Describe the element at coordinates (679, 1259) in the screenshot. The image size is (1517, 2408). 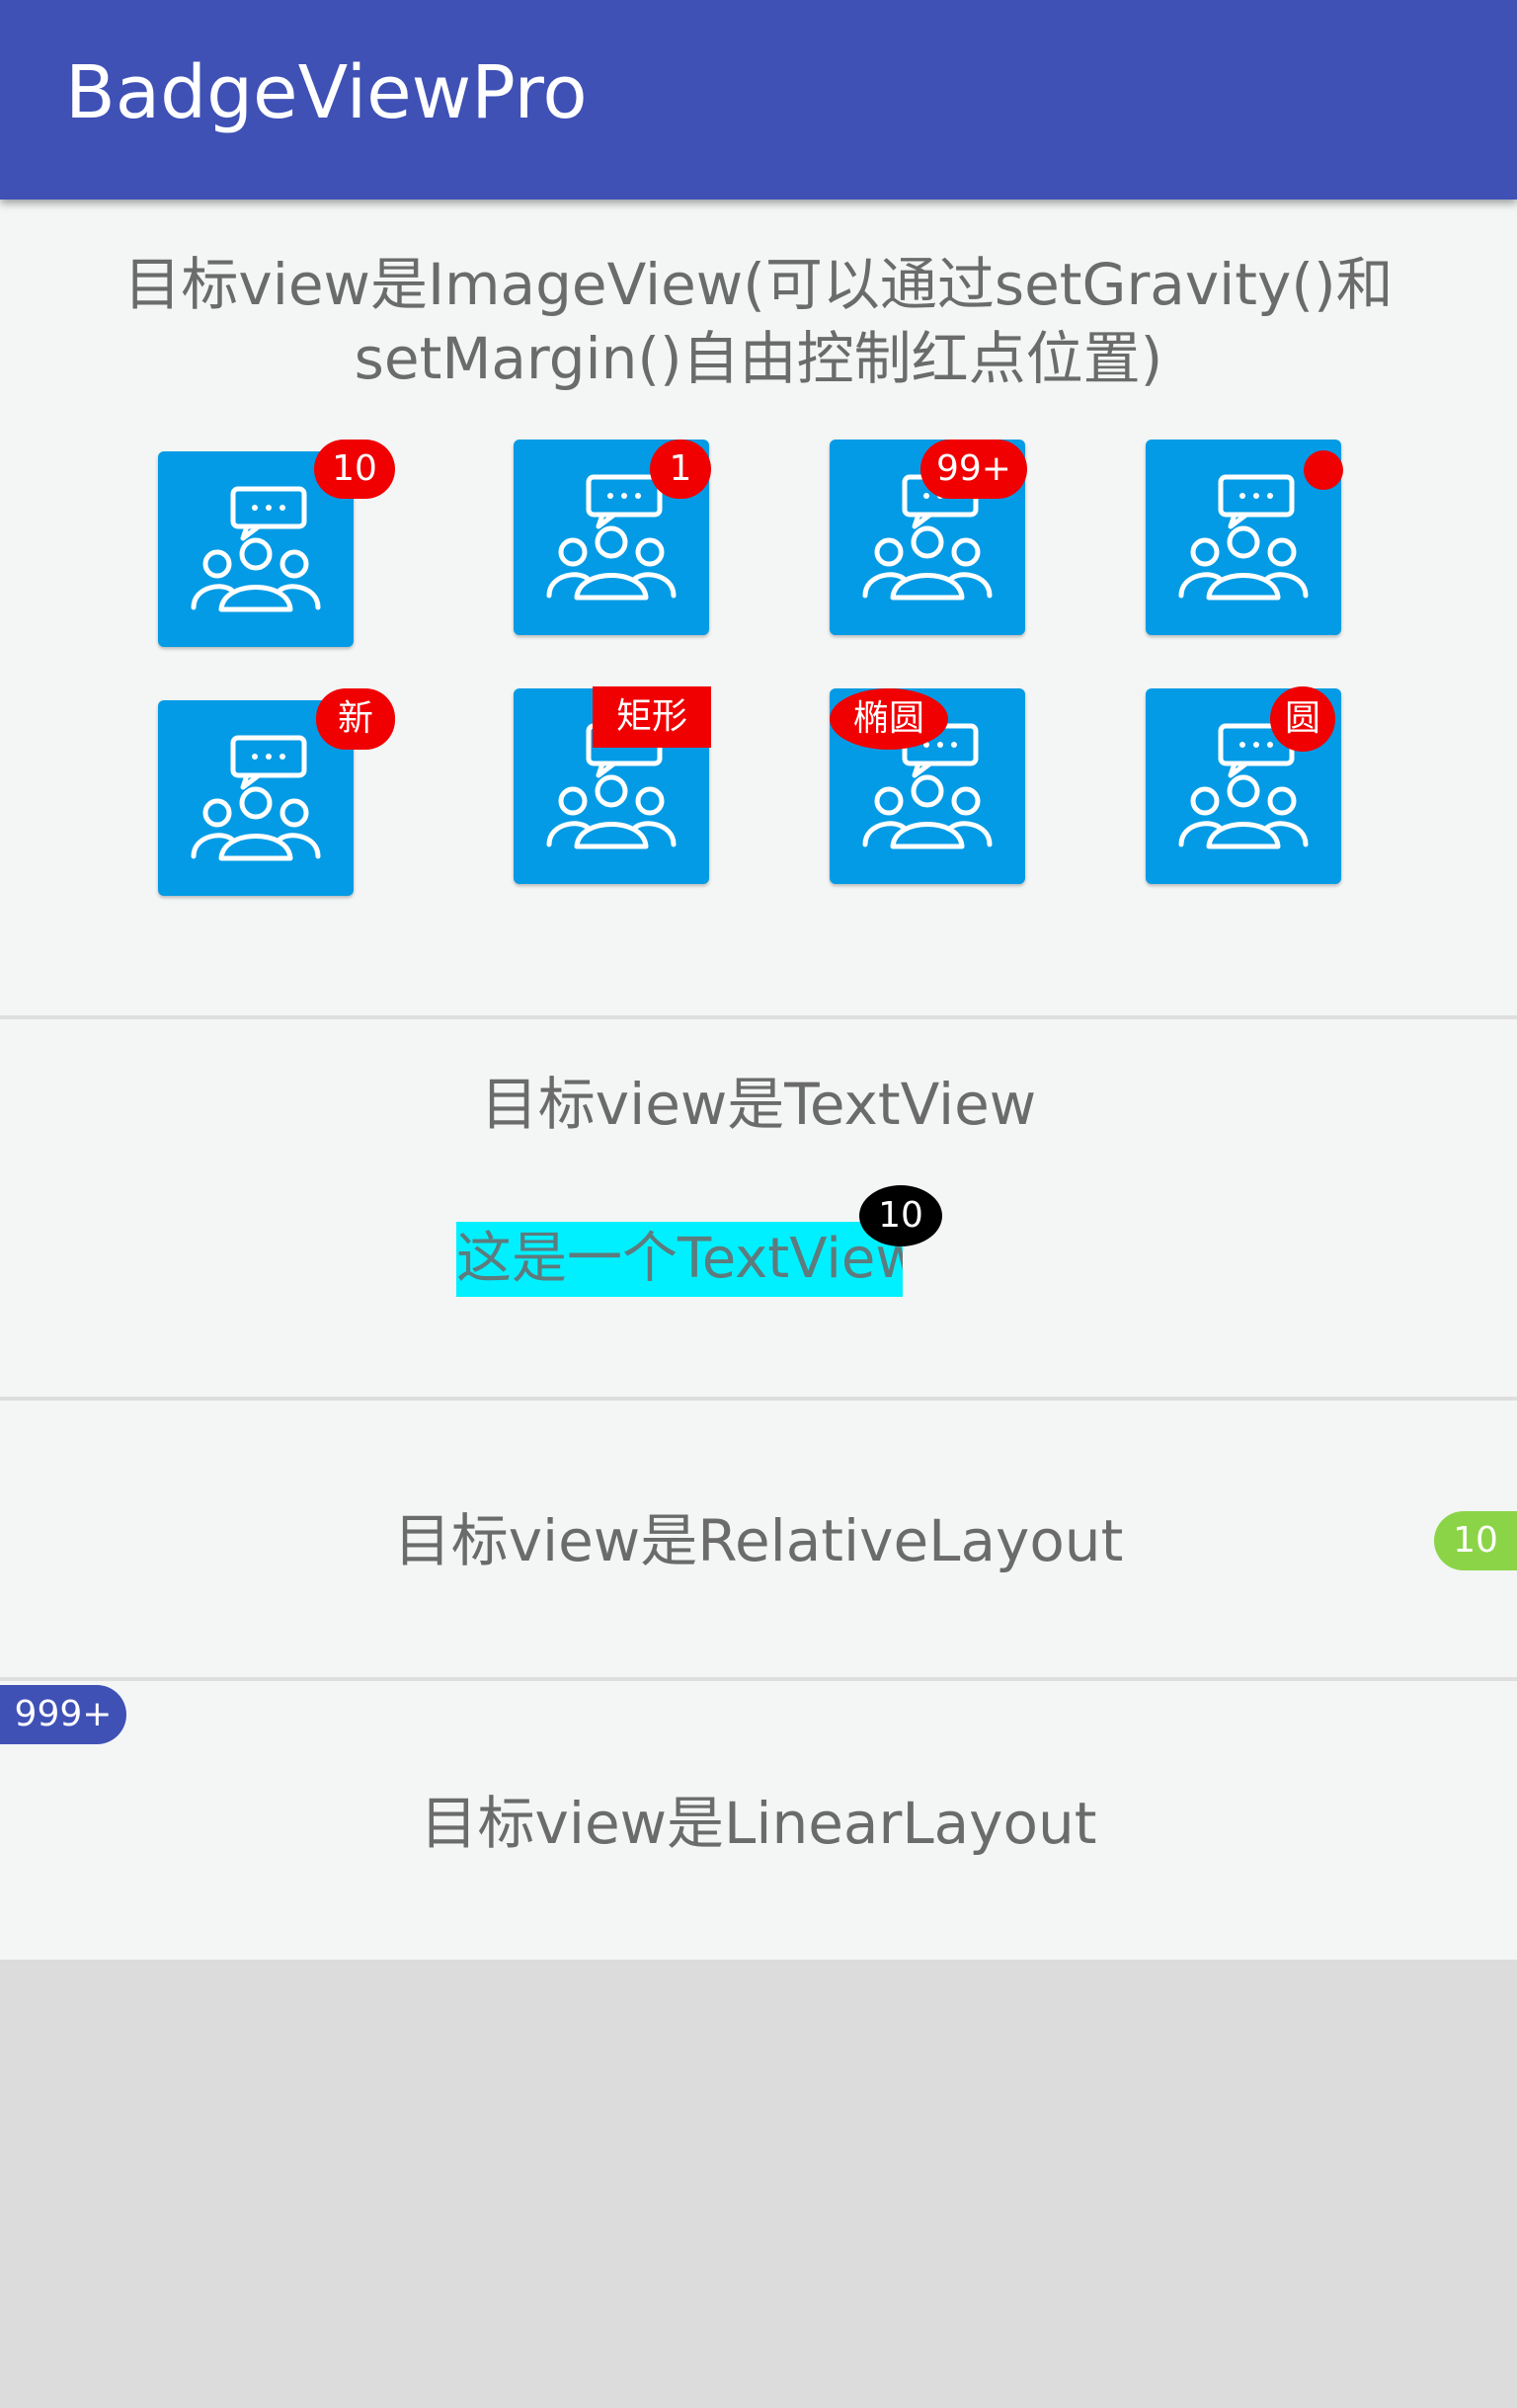
I see `target-textview: 这是一个TextView` at that location.